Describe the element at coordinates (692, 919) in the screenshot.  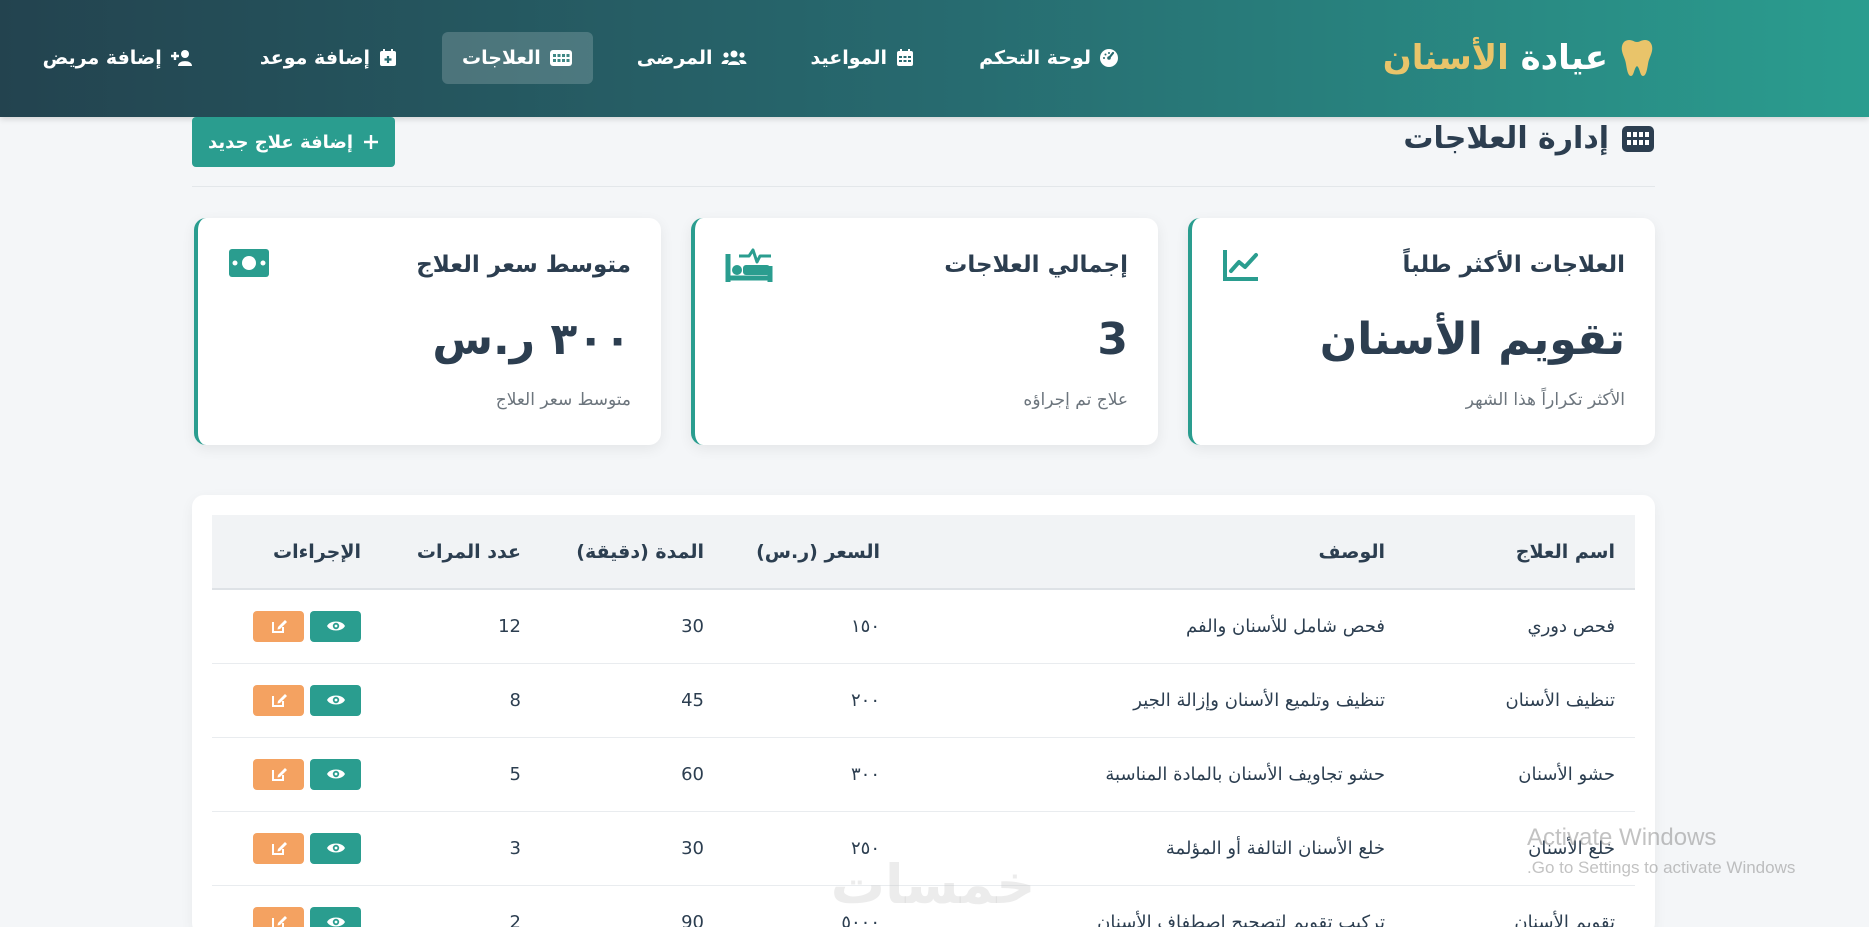
I see `cell-duration: 90` at that location.